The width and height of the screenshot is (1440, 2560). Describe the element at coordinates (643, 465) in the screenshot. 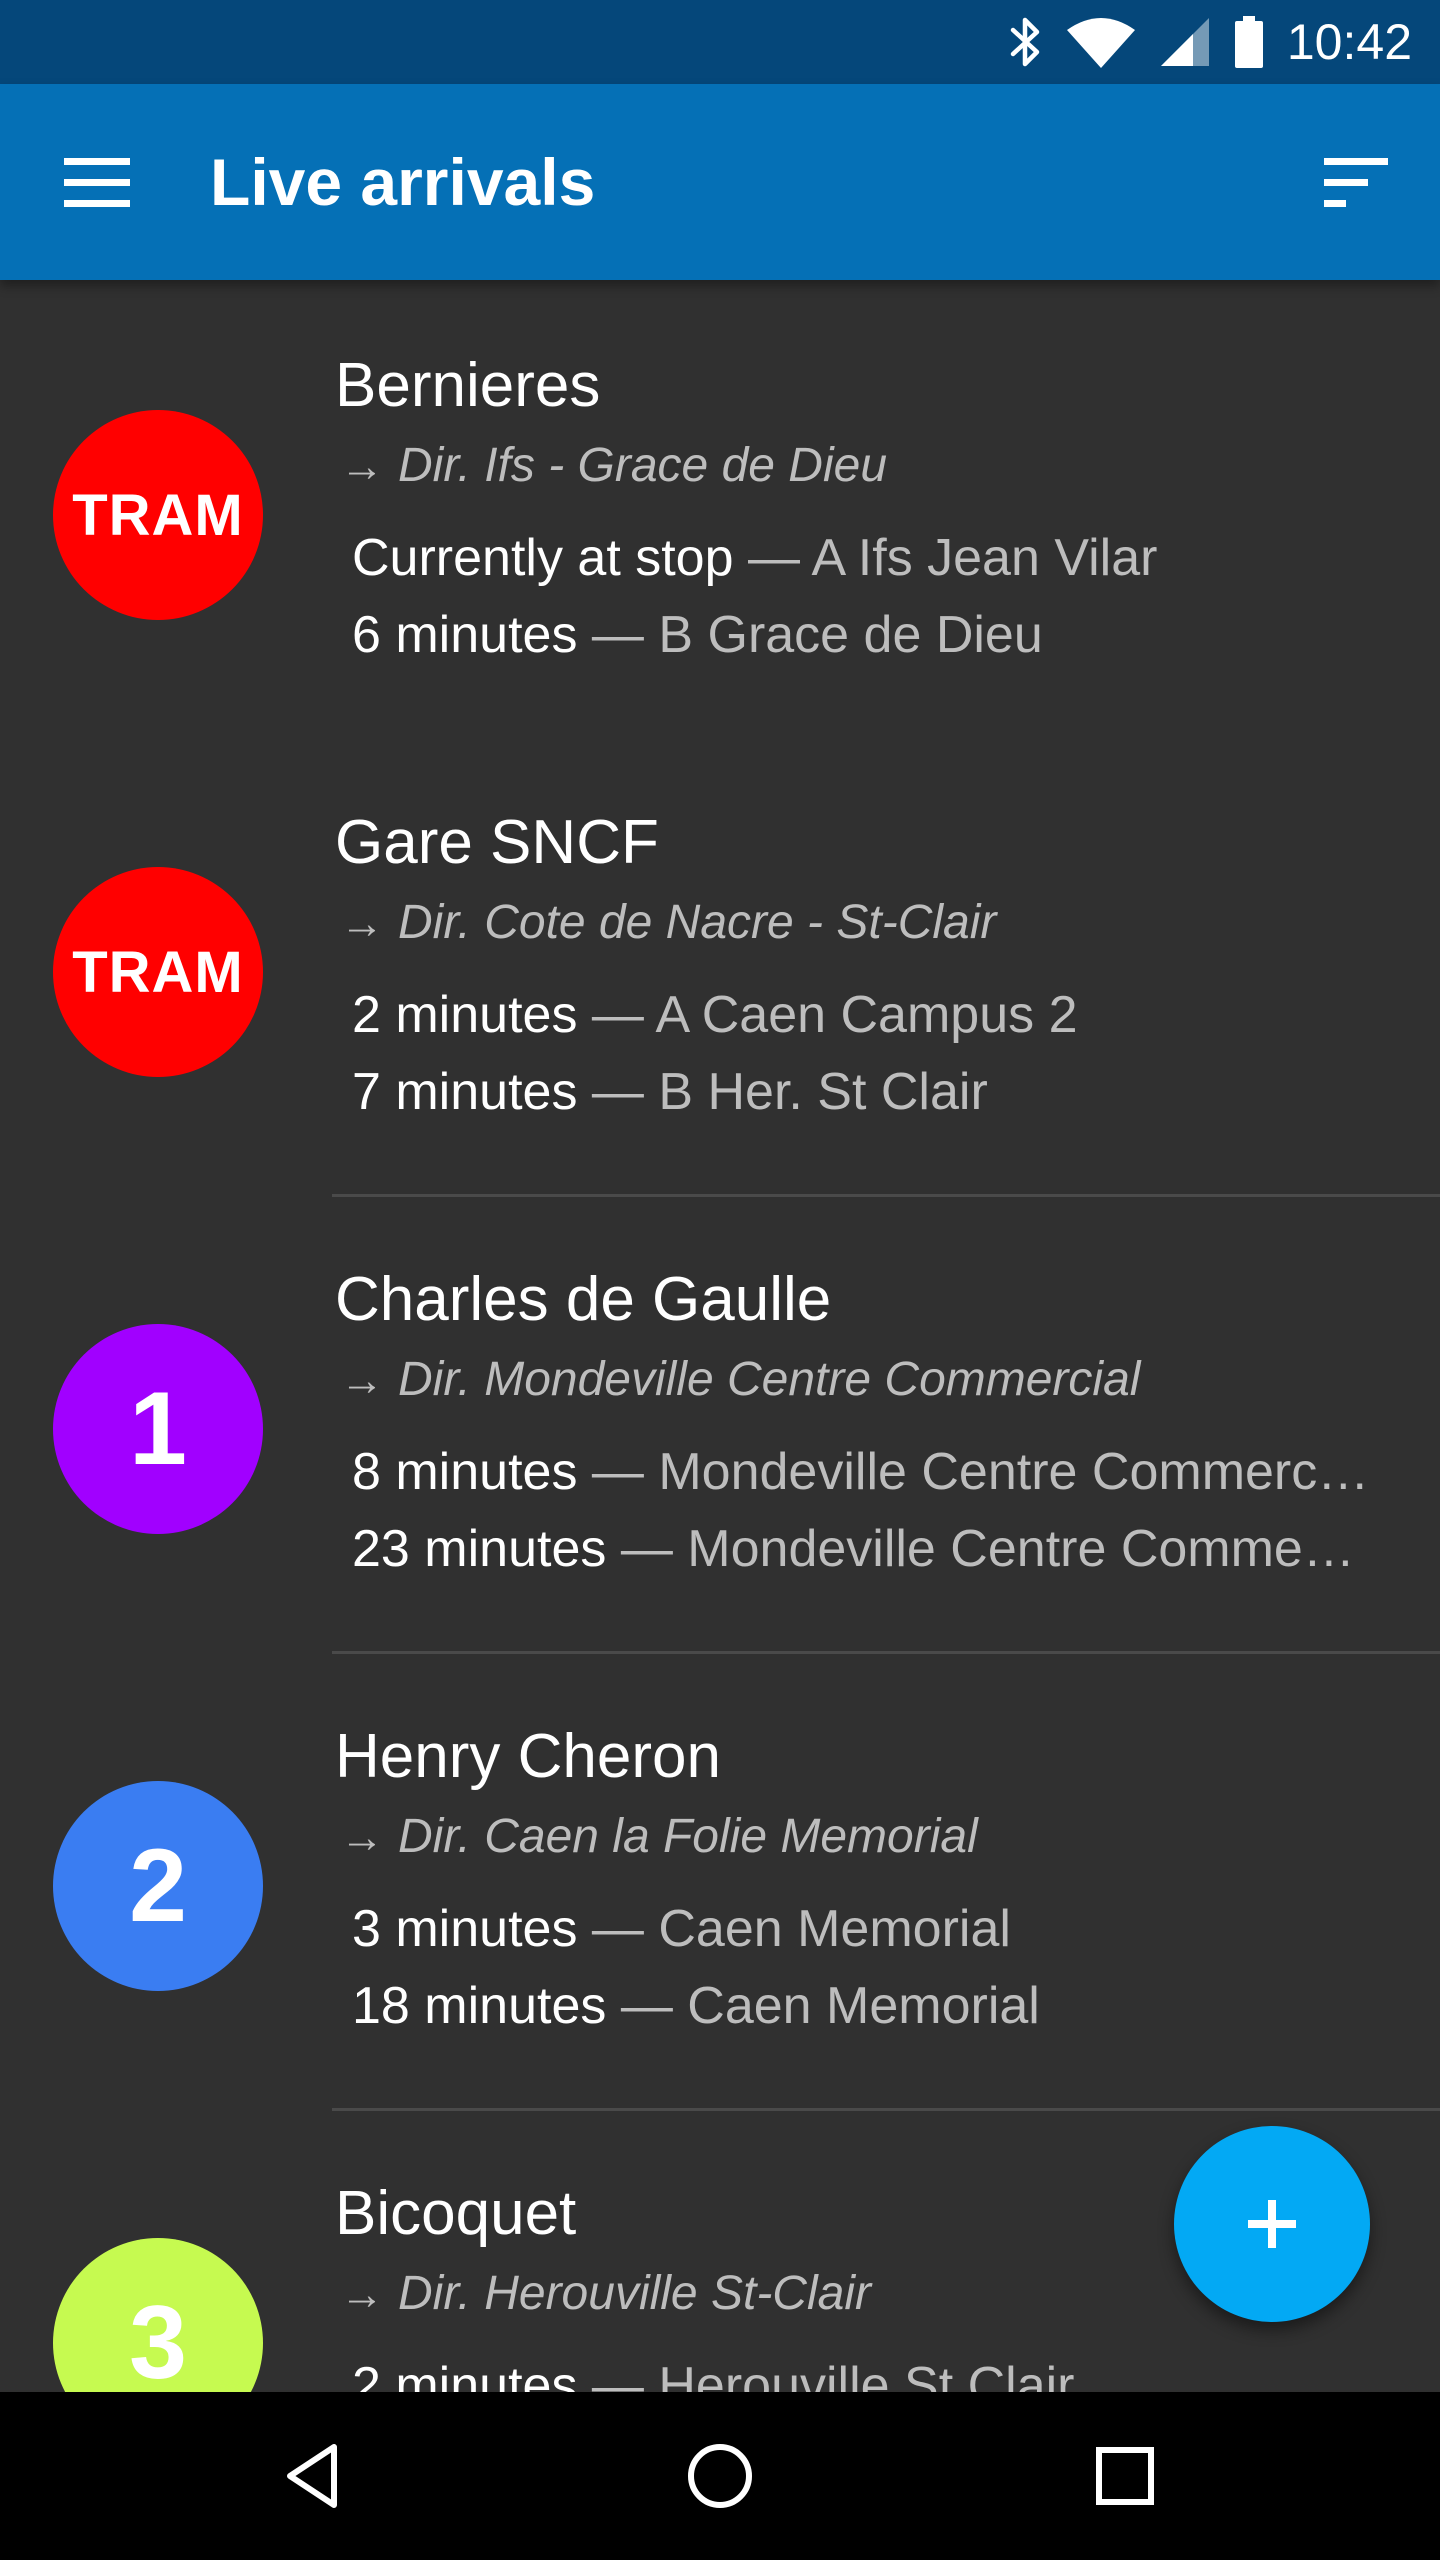

I see `direction-text: Dir. Ifs - Grace de Dieu` at that location.